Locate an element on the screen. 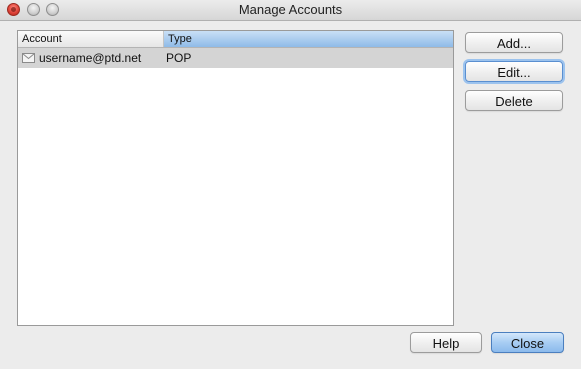 This screenshot has height=369, width=581. account-name: username@ptd.net is located at coordinates (90, 58).